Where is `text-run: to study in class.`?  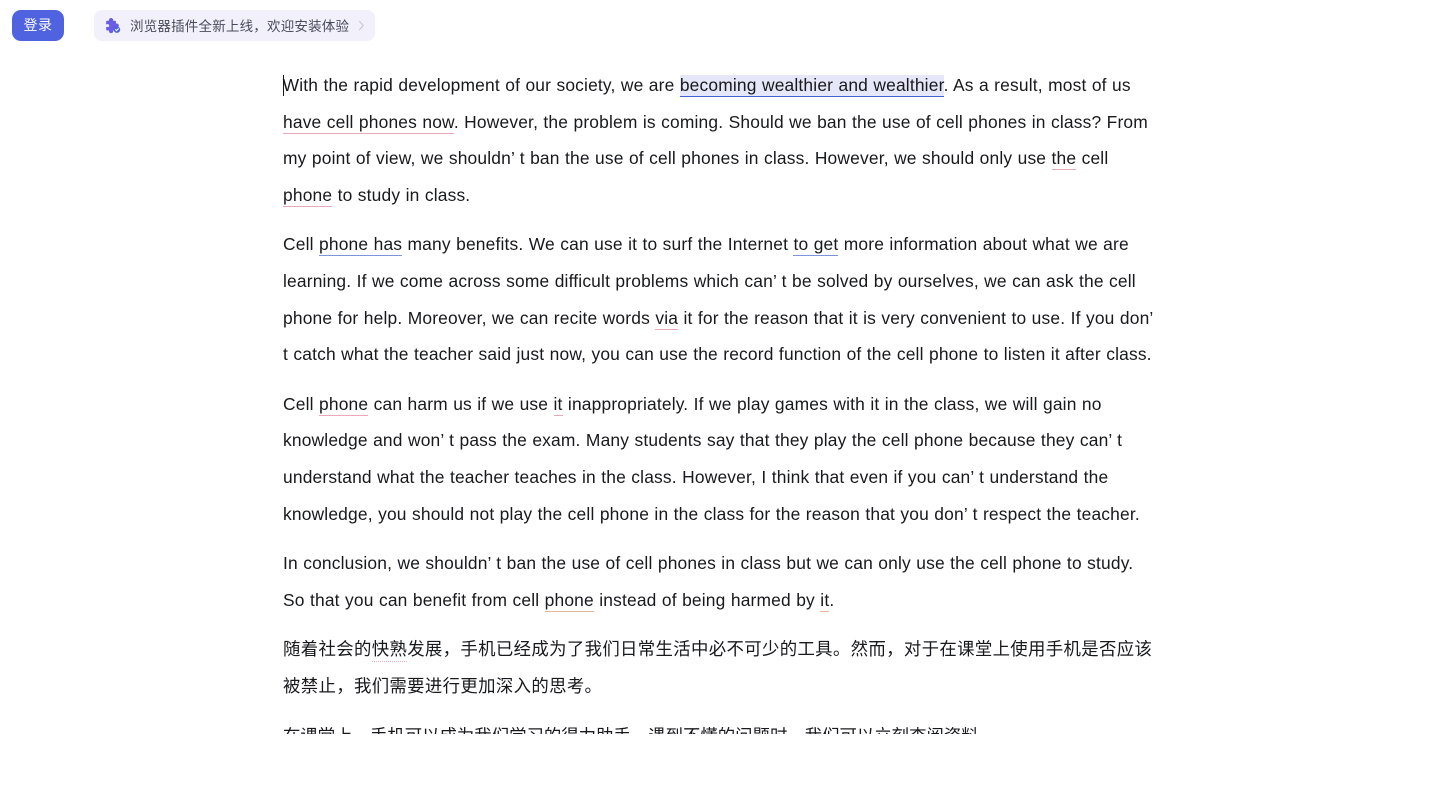
text-run: to study in class. is located at coordinates (401, 194).